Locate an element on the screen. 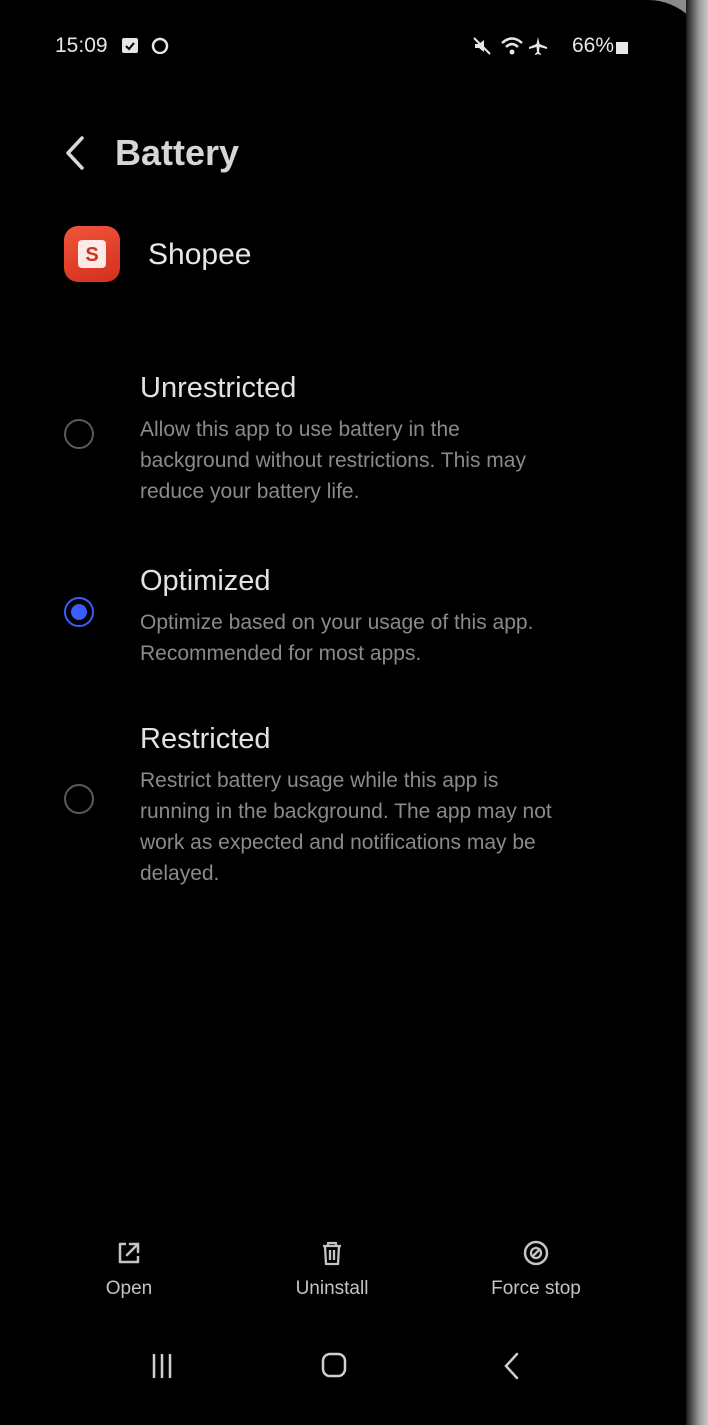 Image resolution: width=708 pixels, height=1425 pixels. calendar-icon is located at coordinates (130, 45).